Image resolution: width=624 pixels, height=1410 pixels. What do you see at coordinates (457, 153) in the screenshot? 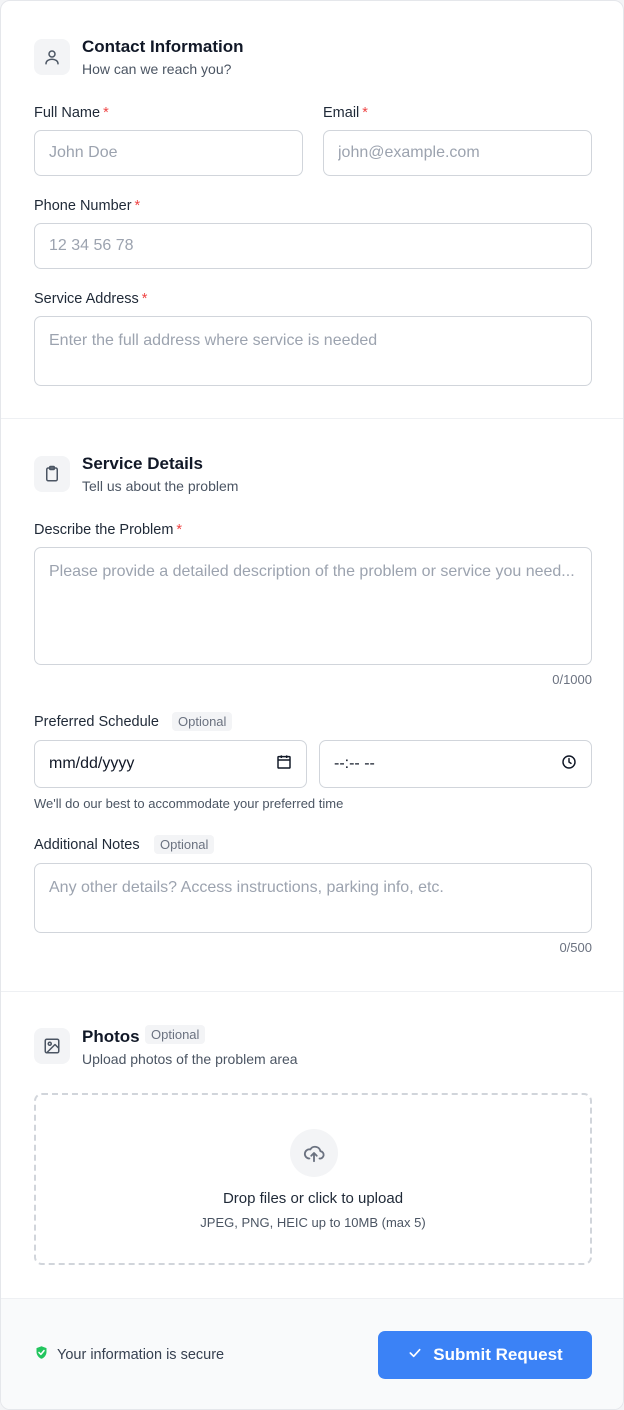
I see `email-input` at bounding box center [457, 153].